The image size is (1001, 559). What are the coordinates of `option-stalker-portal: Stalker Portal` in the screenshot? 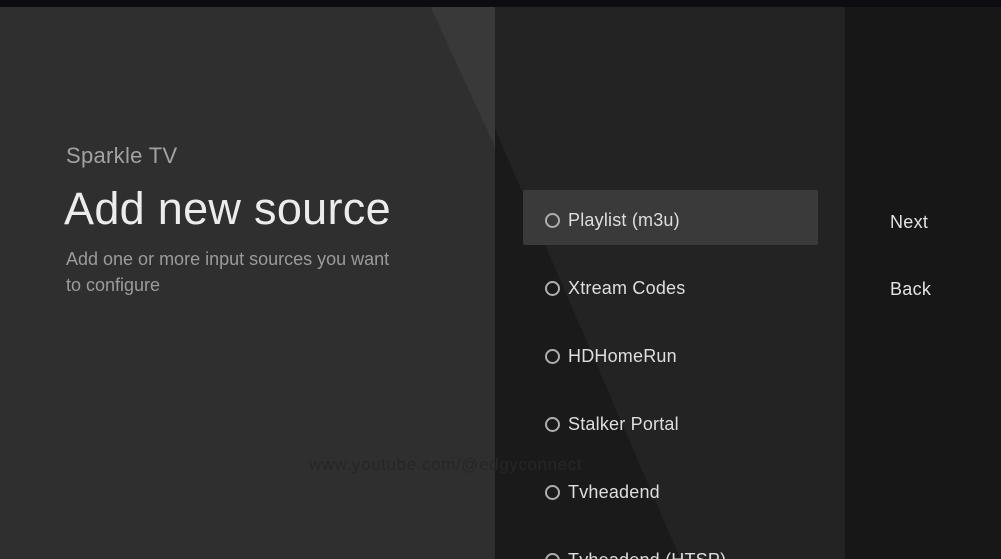 It's located at (670, 424).